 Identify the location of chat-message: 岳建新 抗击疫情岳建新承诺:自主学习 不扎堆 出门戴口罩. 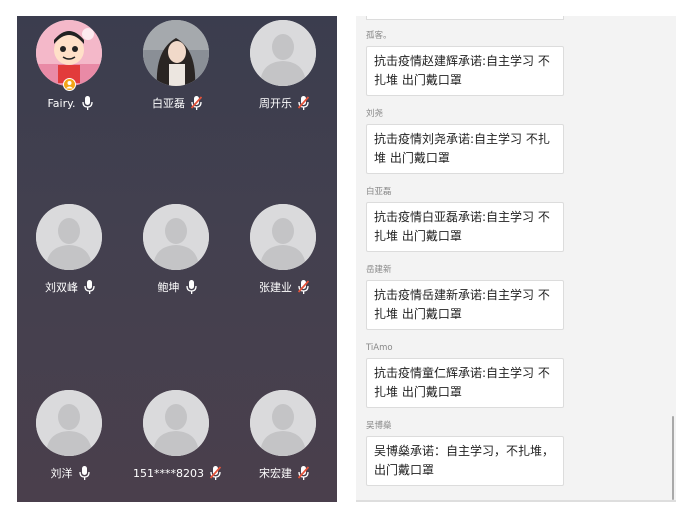
(465, 297).